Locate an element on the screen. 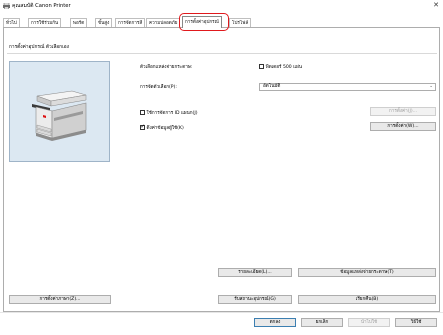 The height and width of the screenshot is (335, 443). cancel-button: ยกเลิก is located at coordinates (322, 322).